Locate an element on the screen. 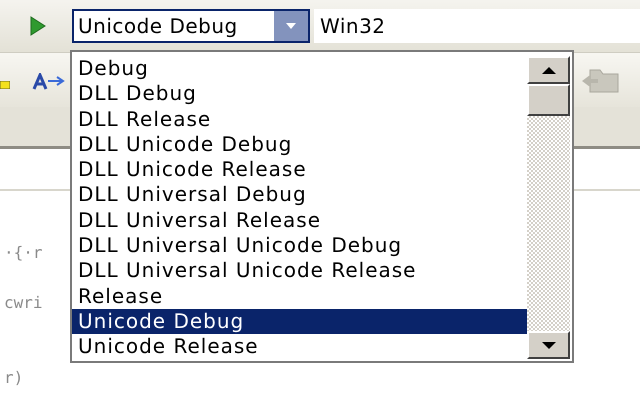 Image resolution: width=640 pixels, height=400 pixels. dropdown-item: DLL Universal Release is located at coordinates (299, 221).